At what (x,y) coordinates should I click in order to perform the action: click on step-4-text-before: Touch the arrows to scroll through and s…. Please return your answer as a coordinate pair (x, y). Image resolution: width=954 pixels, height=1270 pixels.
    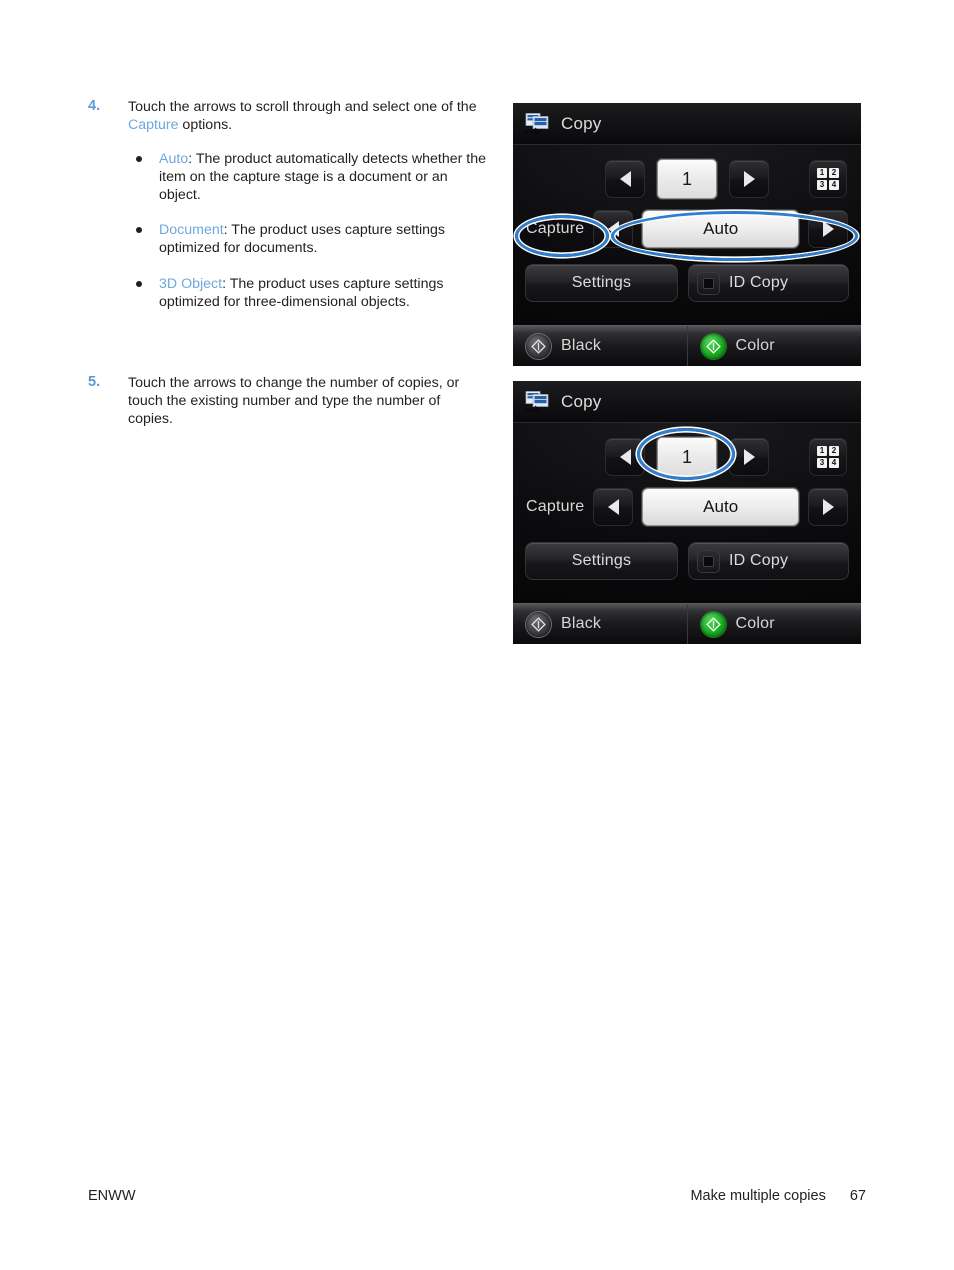
    Looking at the image, I should click on (302, 107).